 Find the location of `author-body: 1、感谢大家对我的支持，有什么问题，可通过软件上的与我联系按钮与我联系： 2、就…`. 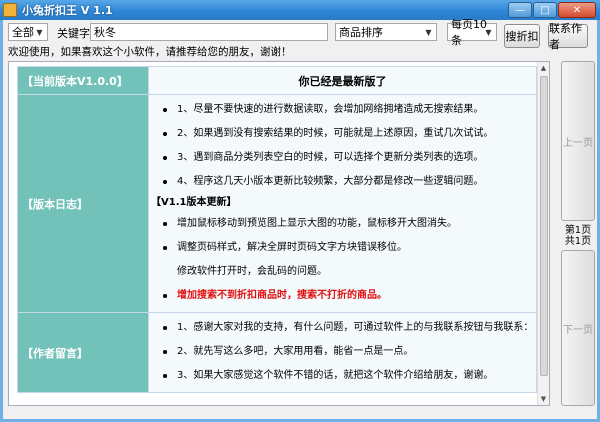

author-body: 1、感谢大家对我的支持，有什么问题，可通过软件上的与我联系按钮与我联系： 2、就… is located at coordinates (342, 352).